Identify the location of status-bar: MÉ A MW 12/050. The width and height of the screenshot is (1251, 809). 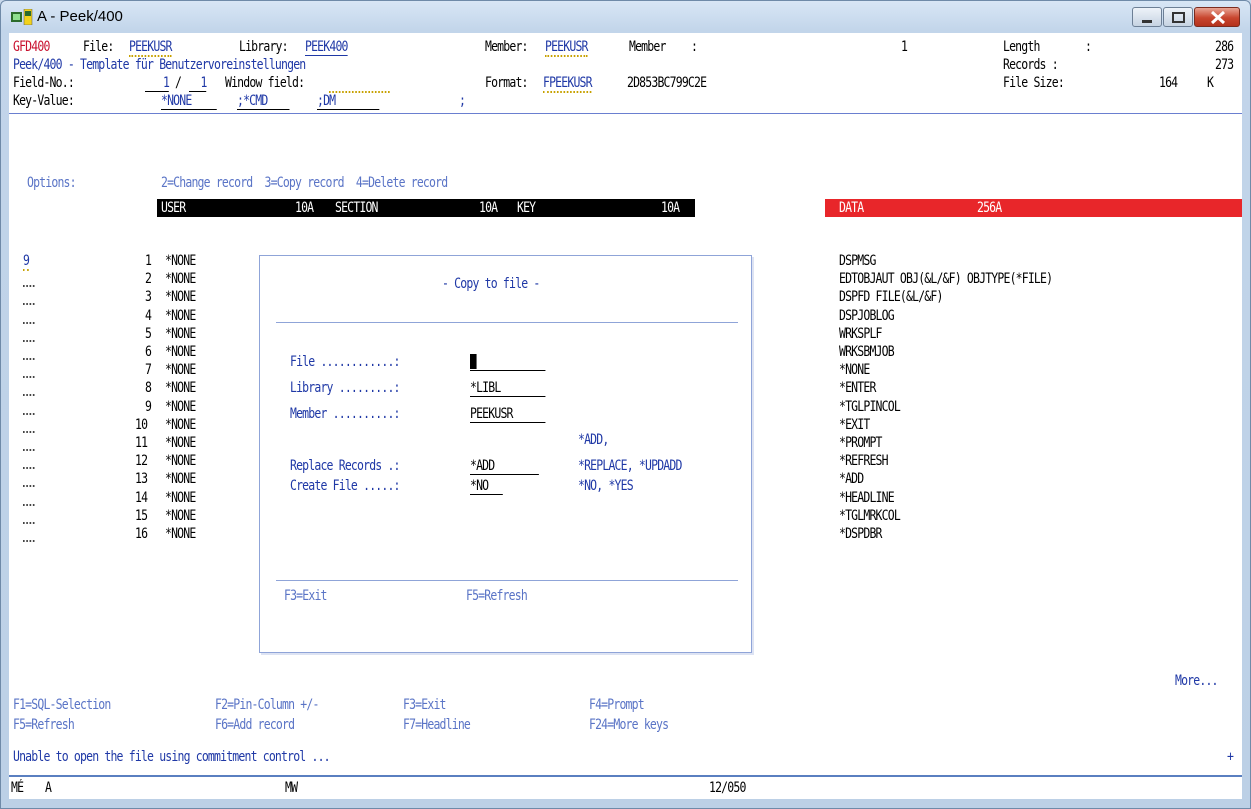
(625, 787).